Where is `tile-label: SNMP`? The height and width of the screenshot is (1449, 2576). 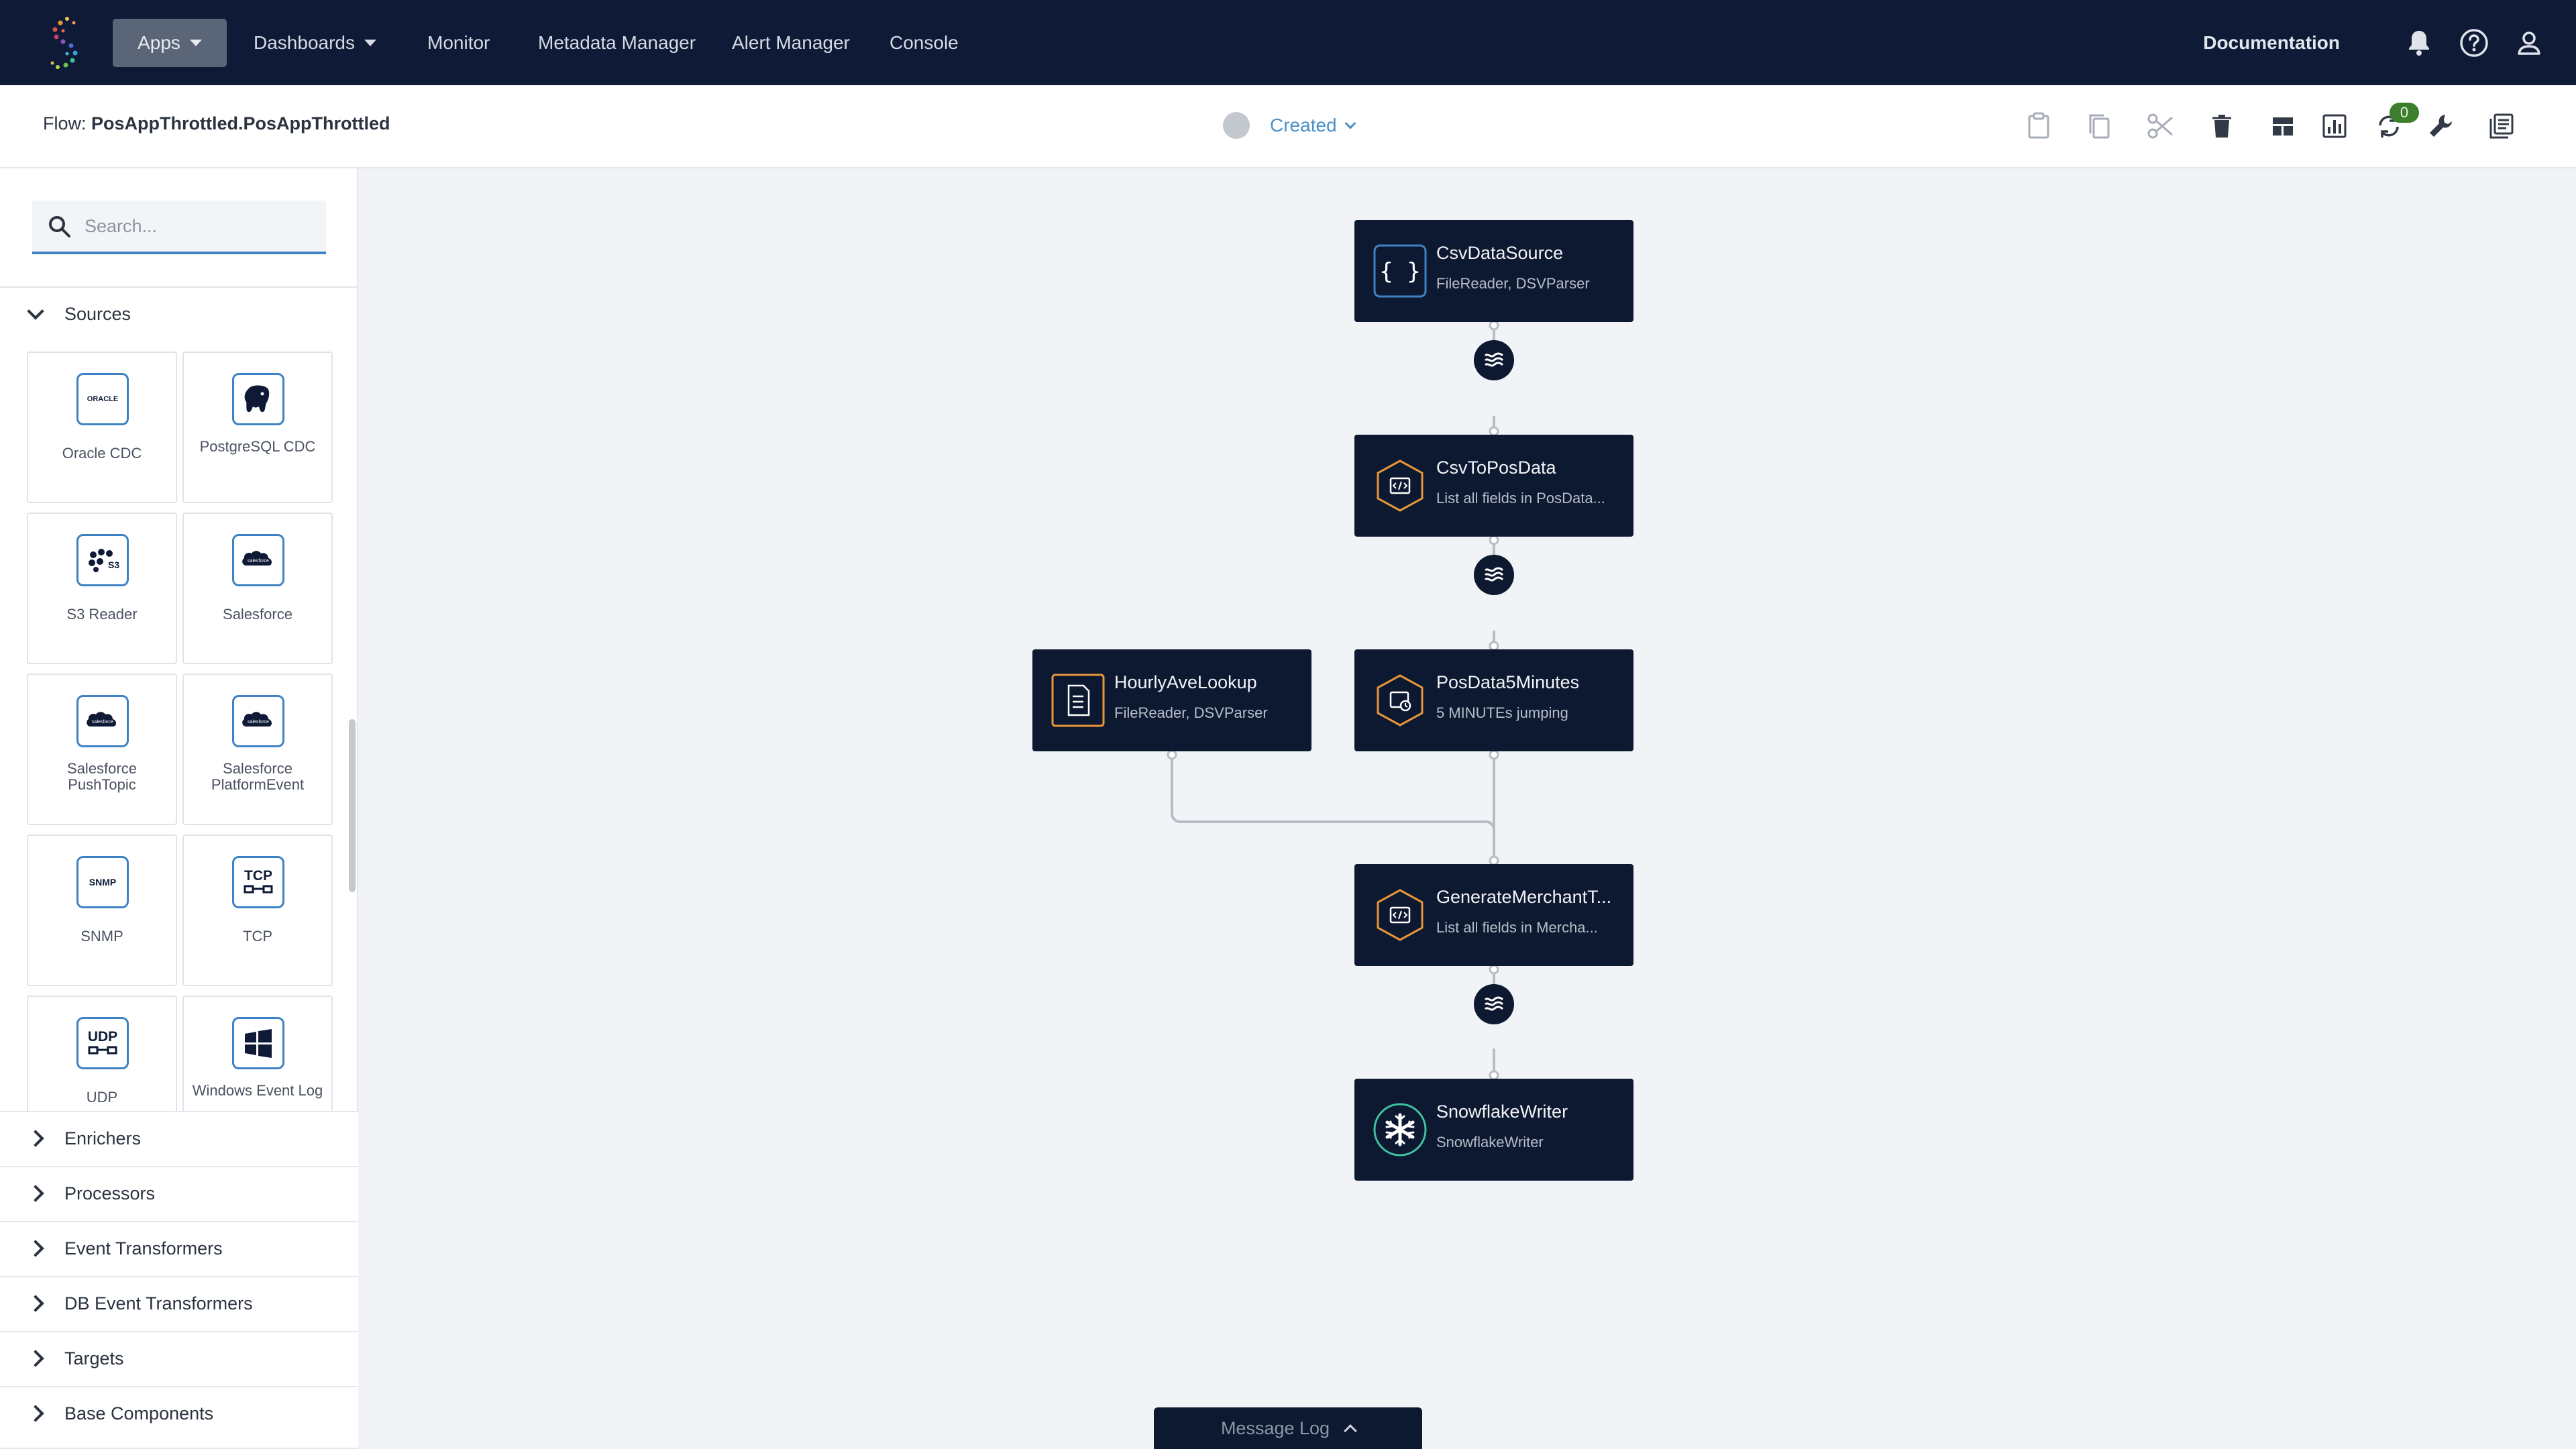
tile-label: SNMP is located at coordinates (101, 936).